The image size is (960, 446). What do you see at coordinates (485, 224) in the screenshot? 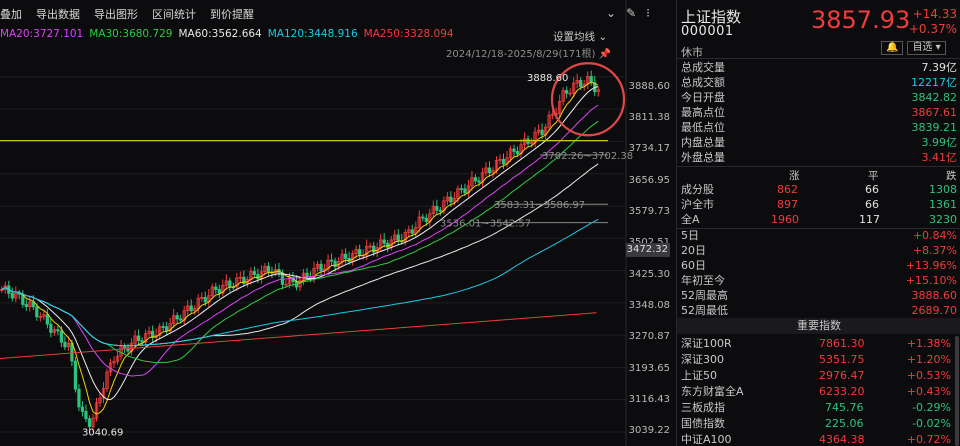
I see `range-annotation: 3536.01~3542.57` at bounding box center [485, 224].